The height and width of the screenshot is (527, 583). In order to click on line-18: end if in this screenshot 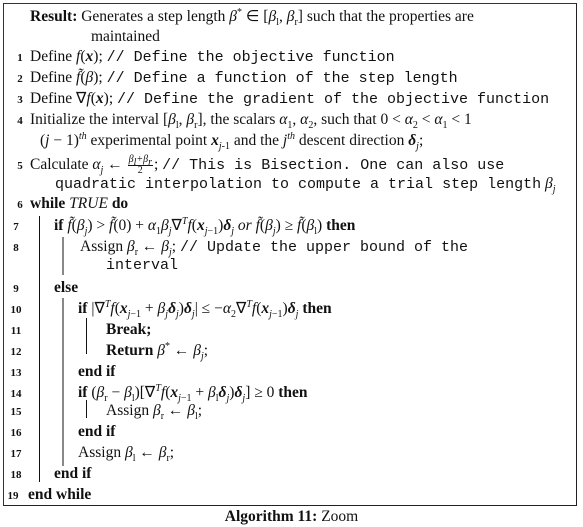, I will do `click(73, 473)`.